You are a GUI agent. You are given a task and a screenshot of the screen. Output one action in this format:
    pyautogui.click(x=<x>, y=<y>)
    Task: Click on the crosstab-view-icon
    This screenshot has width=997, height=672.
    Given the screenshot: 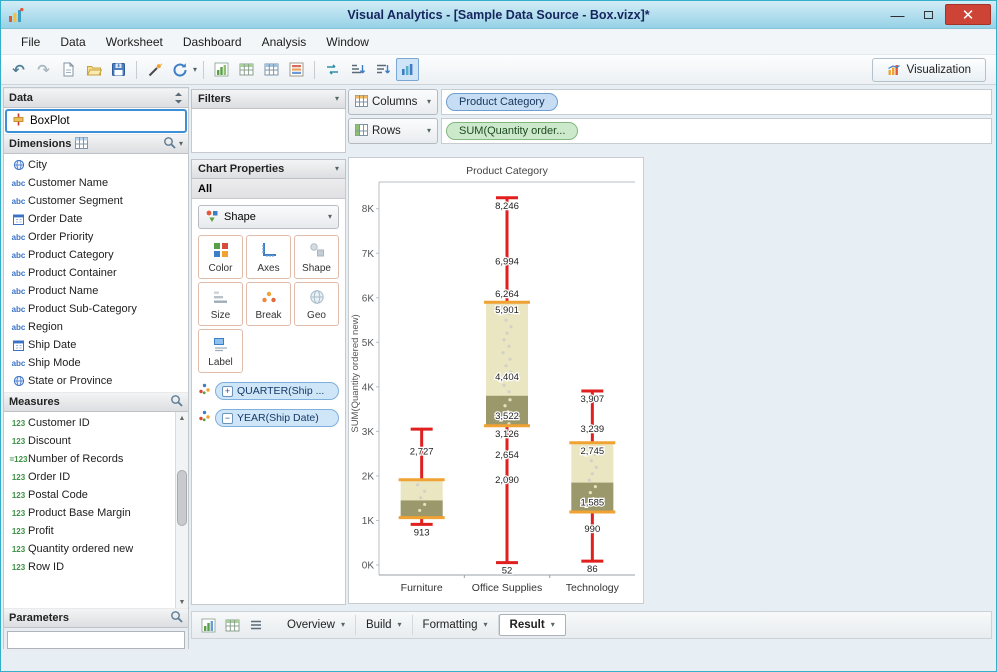 What is the action you would take?
    pyautogui.click(x=232, y=625)
    